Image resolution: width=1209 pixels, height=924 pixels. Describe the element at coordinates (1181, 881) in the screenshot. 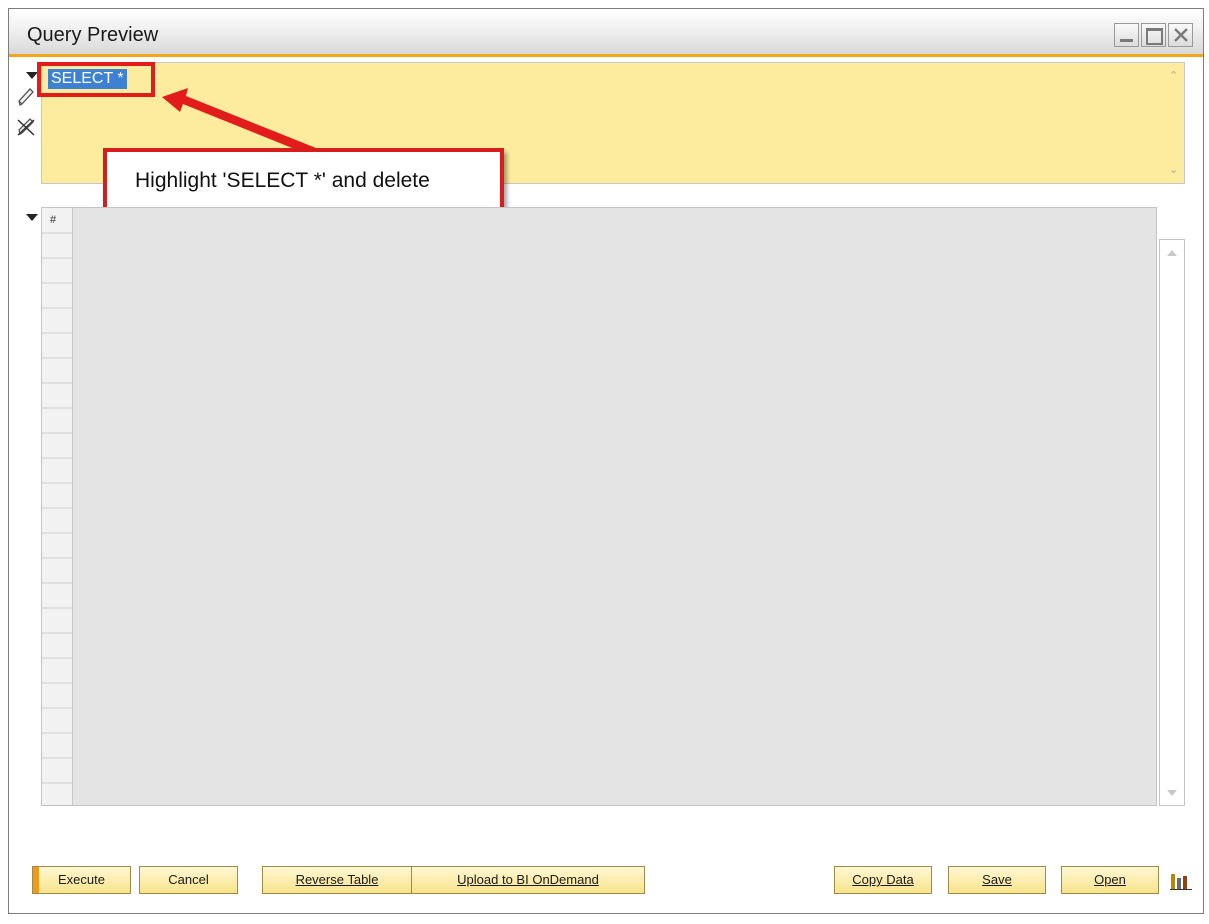

I see `chart-icon` at that location.